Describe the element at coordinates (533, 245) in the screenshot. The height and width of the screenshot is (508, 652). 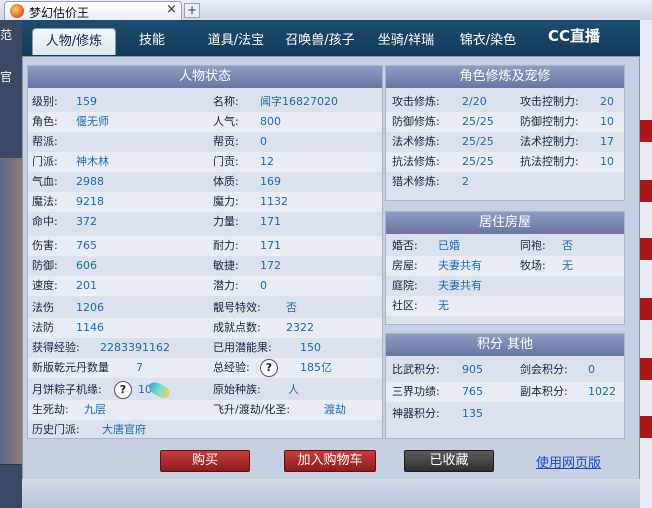
I see `house-label: 同袍:` at that location.